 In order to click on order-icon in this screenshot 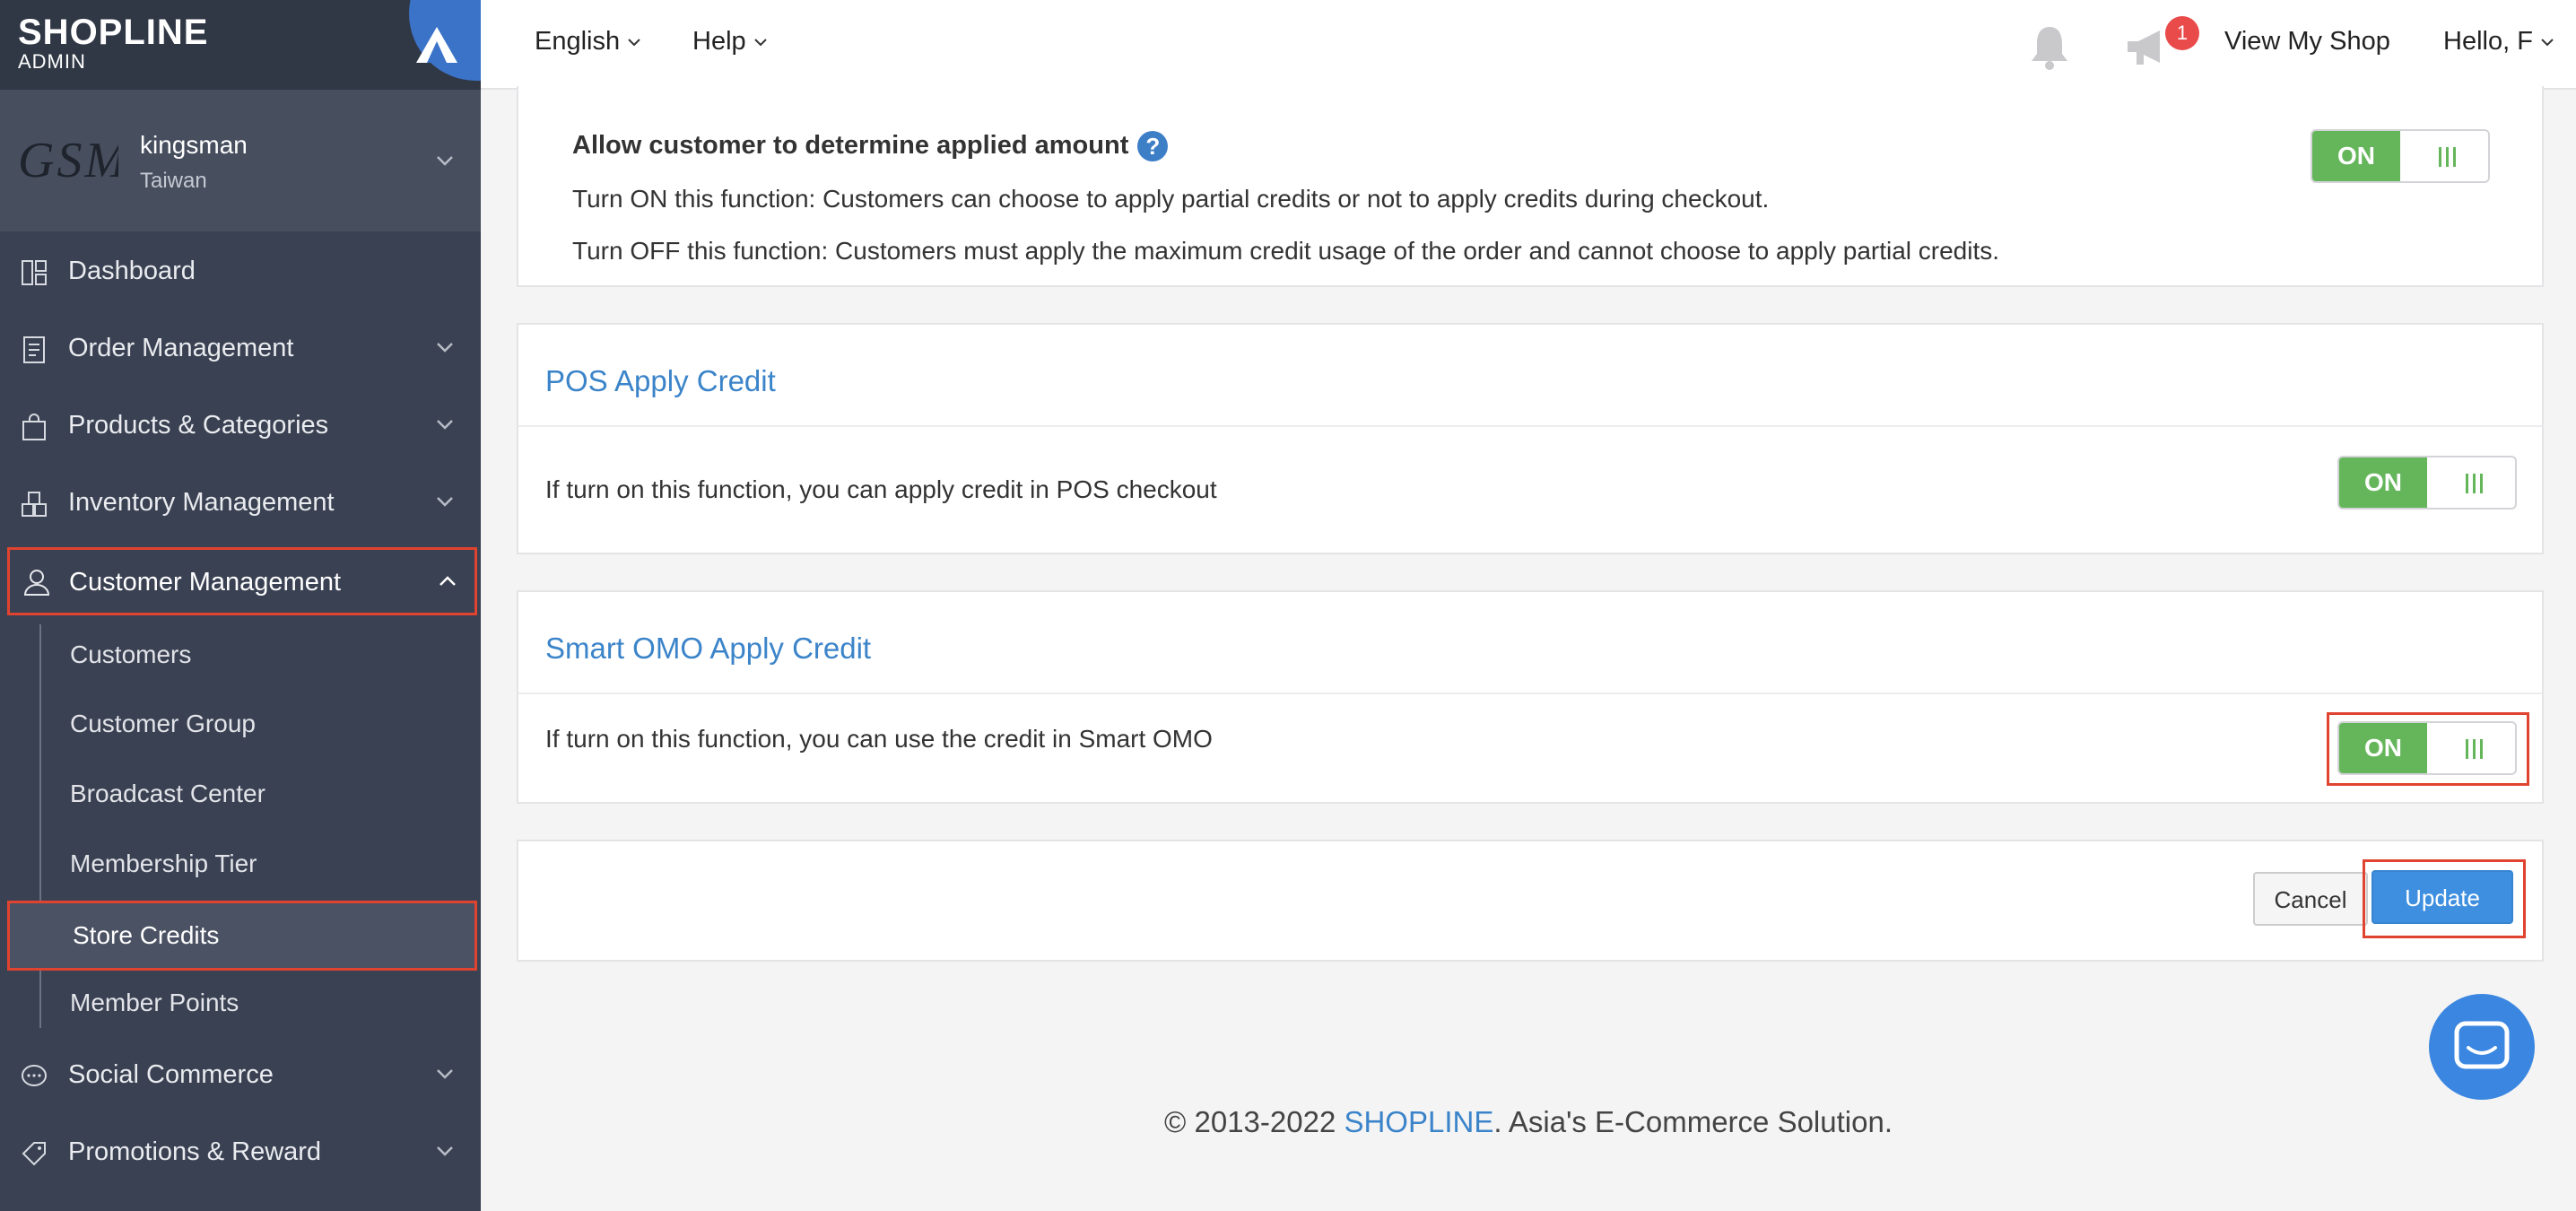, I will do `click(34, 349)`.